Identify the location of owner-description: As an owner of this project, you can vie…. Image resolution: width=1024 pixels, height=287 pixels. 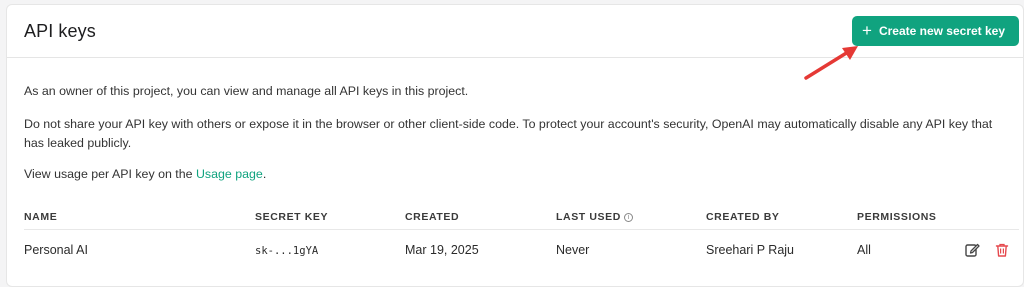
(246, 91).